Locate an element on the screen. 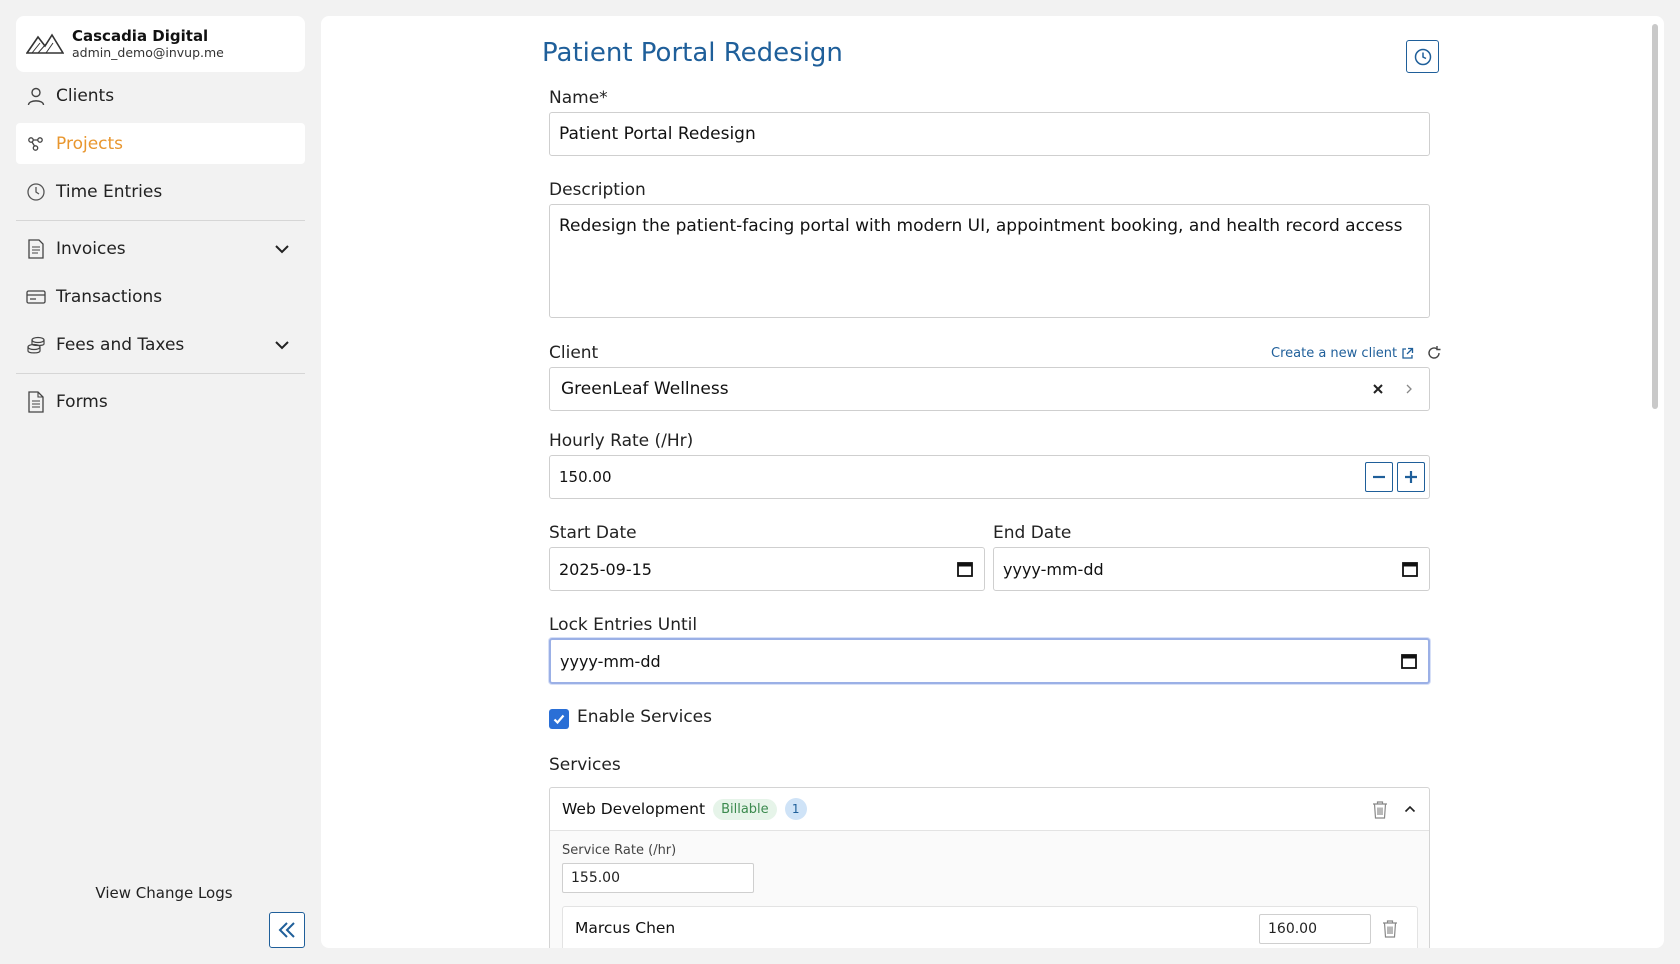 This screenshot has height=964, width=1680. minus-icon is located at coordinates (1379, 477).